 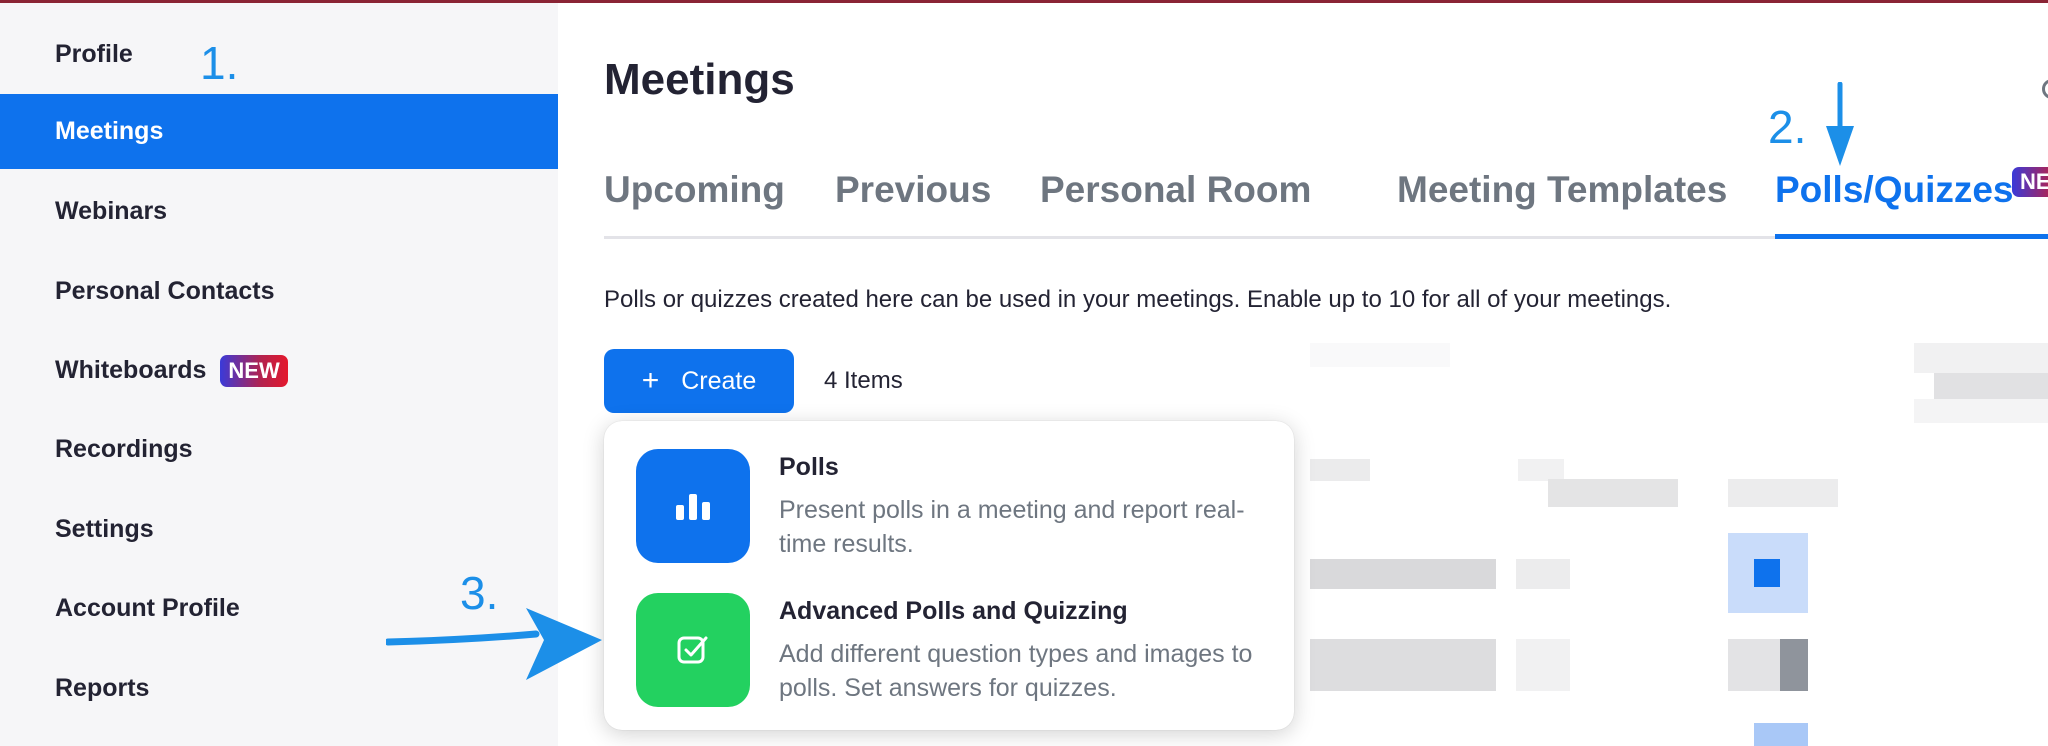 What do you see at coordinates (102, 688) in the screenshot?
I see `sidebar-item-label: Reports` at bounding box center [102, 688].